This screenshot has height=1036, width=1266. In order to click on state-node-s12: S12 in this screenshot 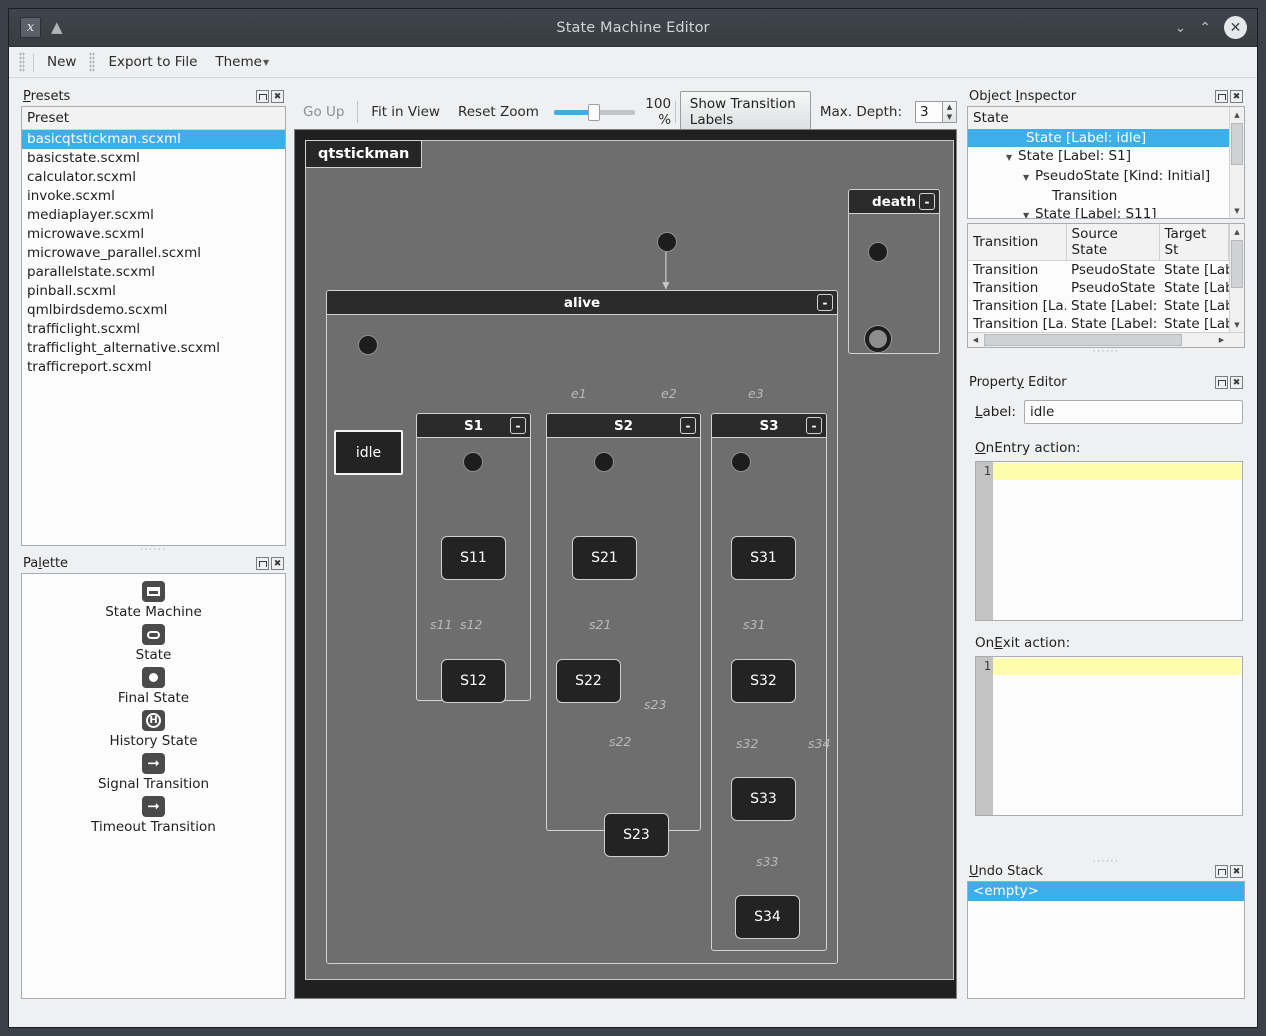, I will do `click(473, 681)`.